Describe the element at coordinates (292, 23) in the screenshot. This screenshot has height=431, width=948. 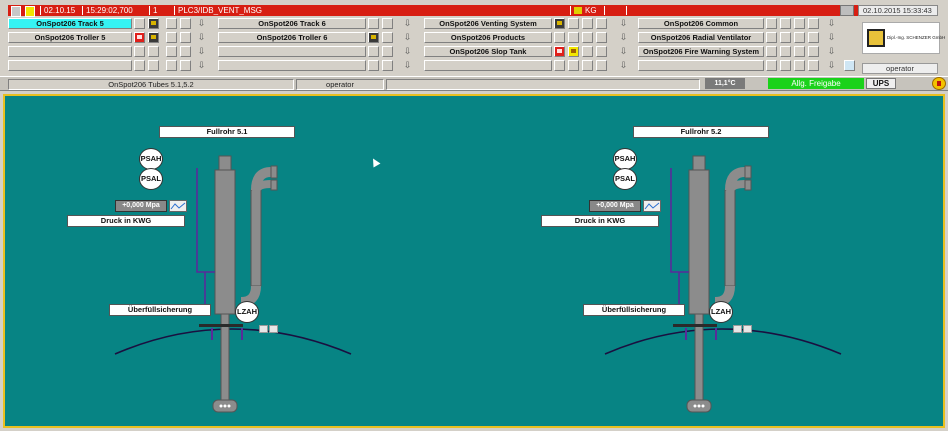
I see `nav-track-6: OnSpot206 Track 6` at that location.